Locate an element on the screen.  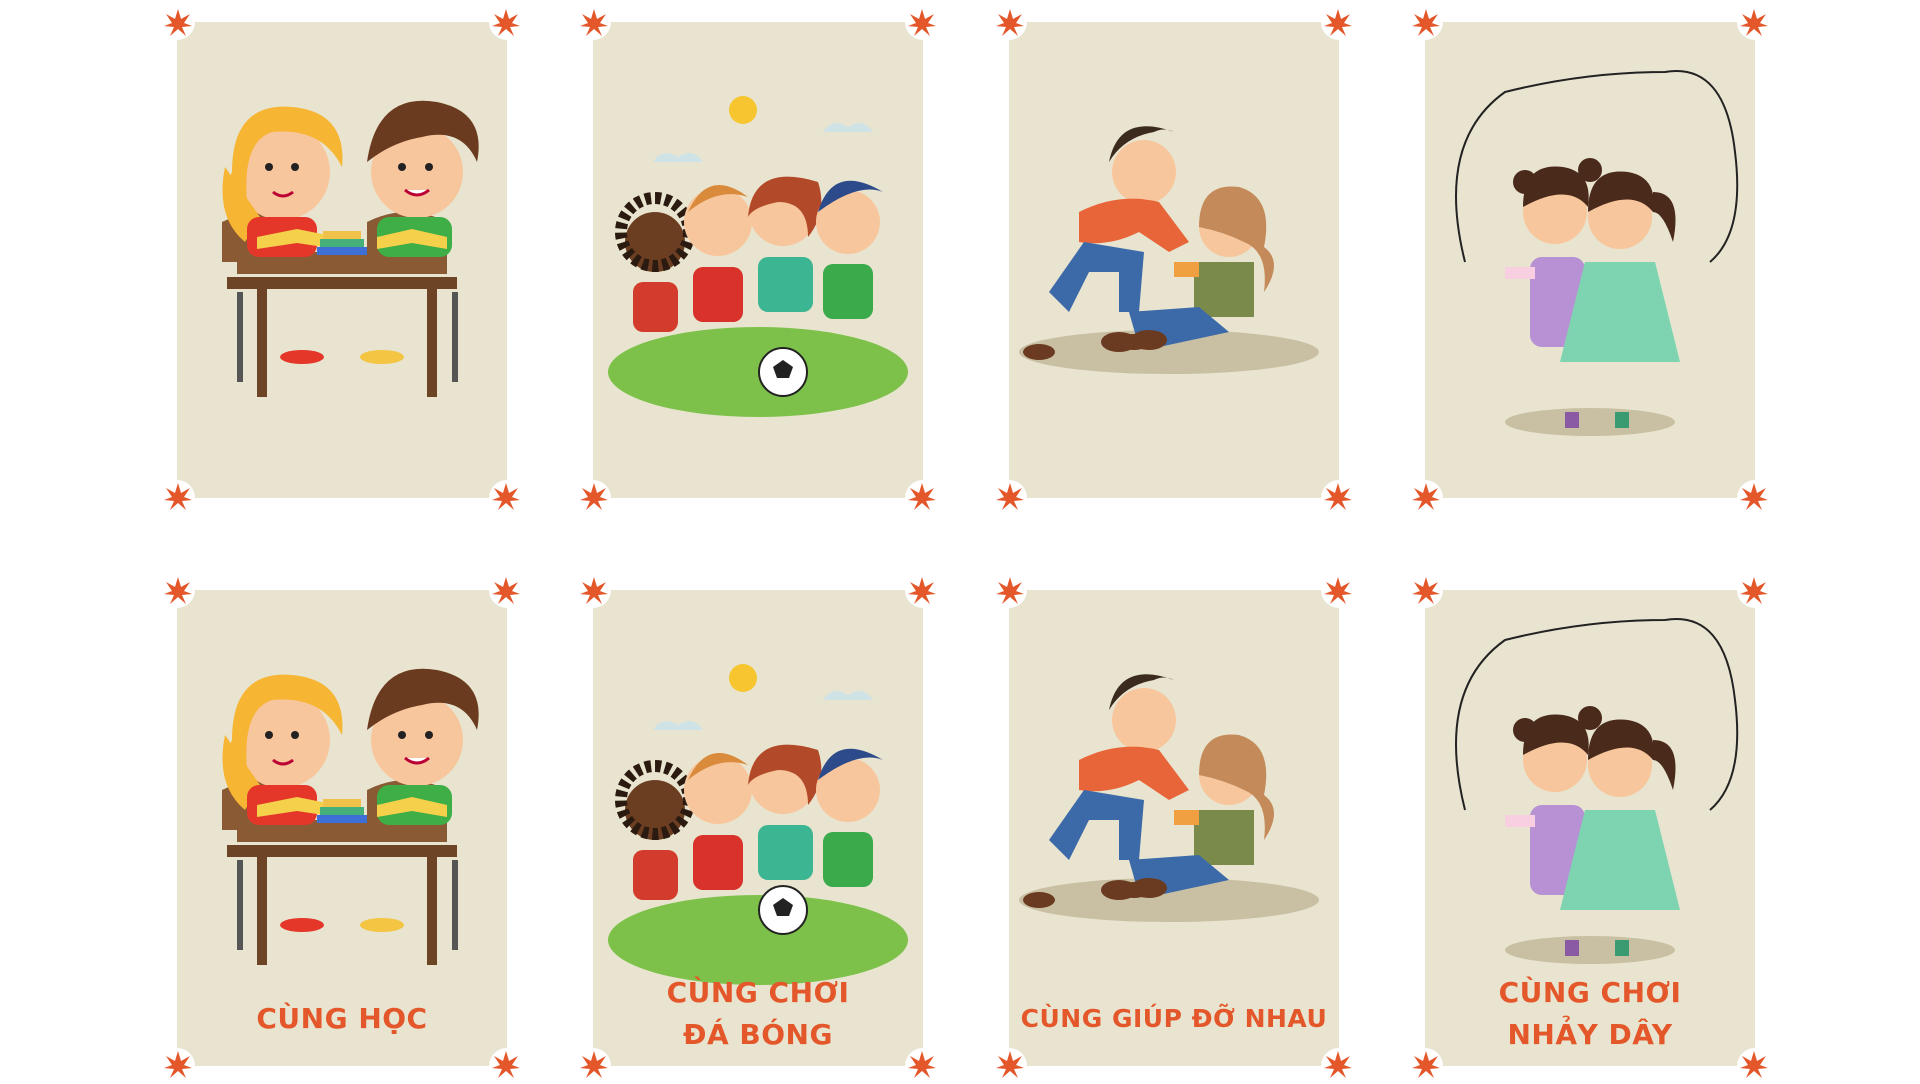
card-studying is located at coordinates (342, 260).